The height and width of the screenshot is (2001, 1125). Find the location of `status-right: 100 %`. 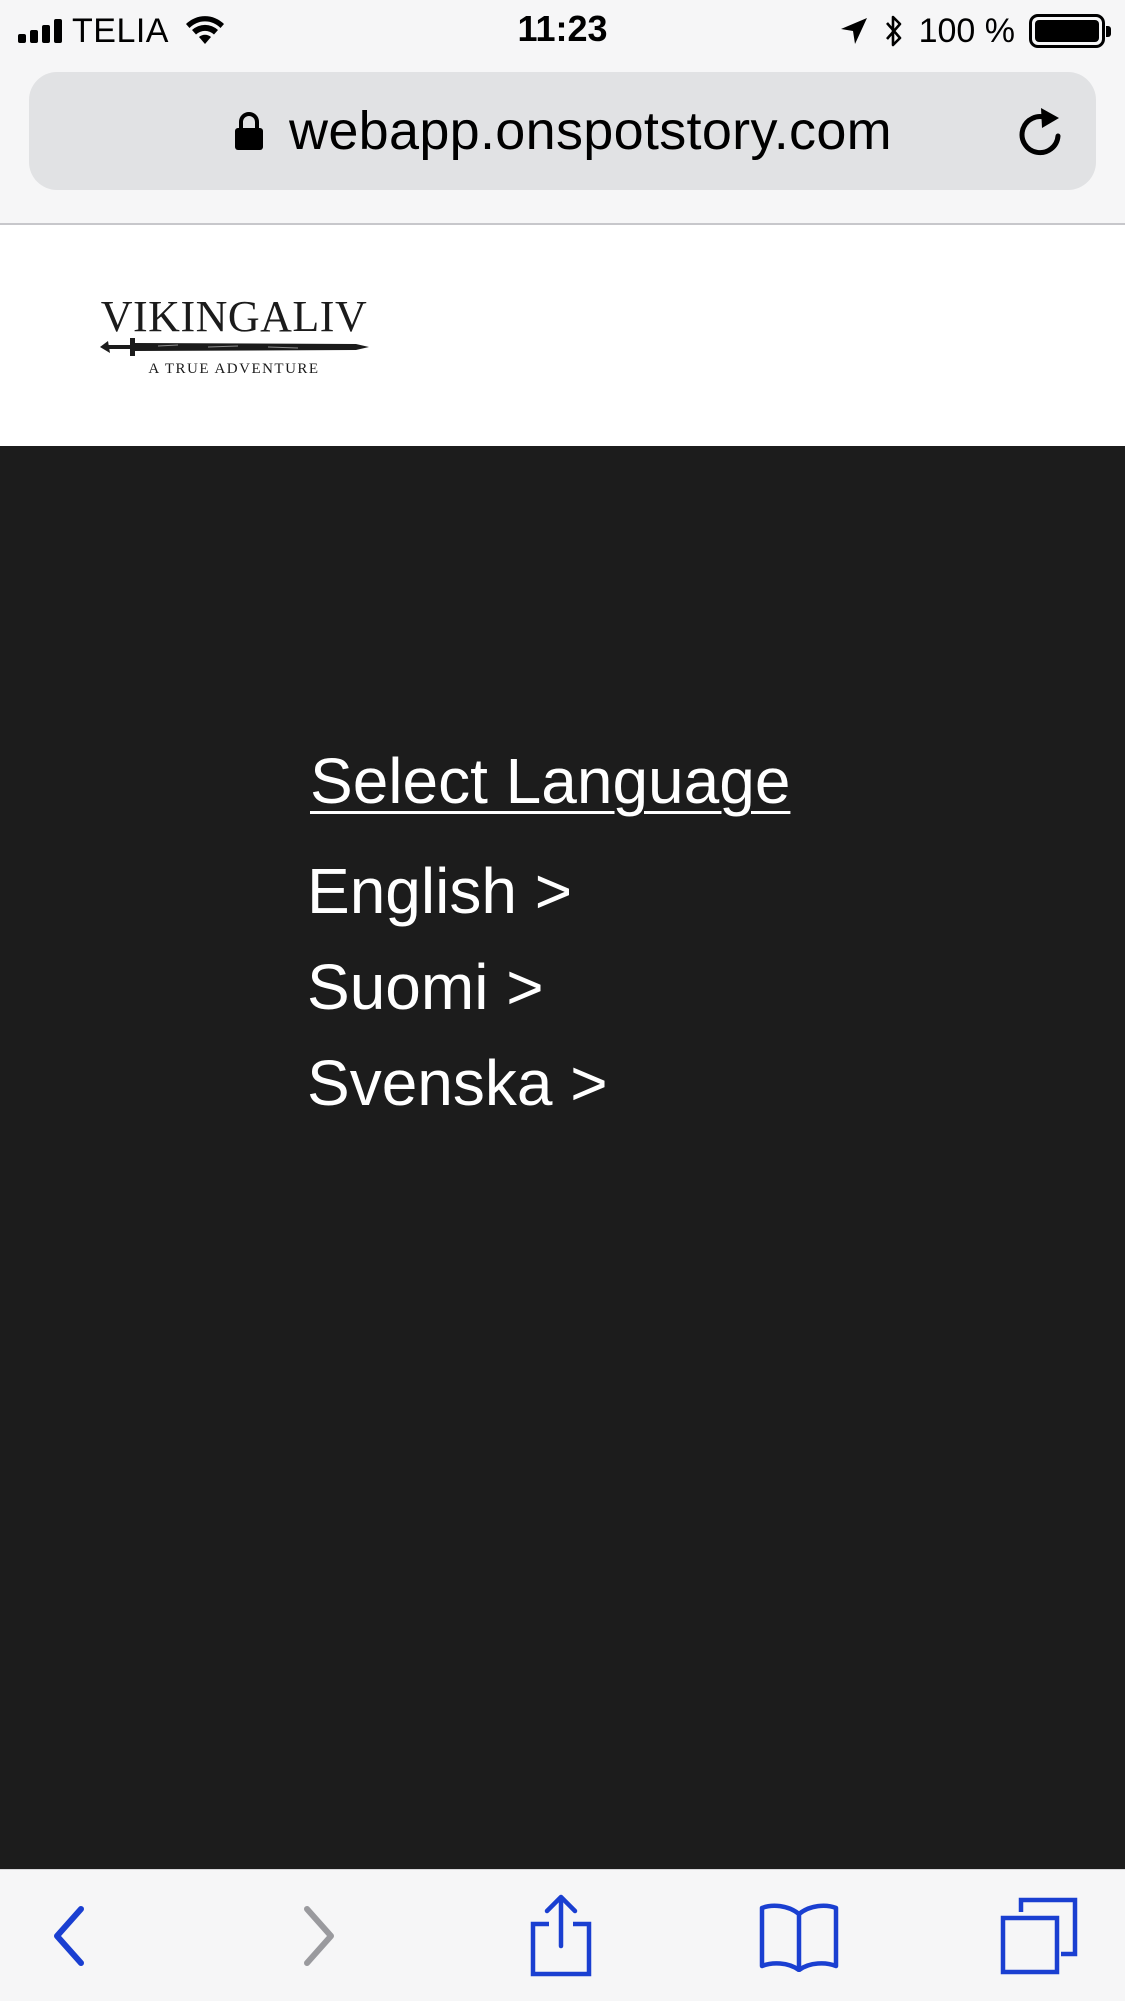

status-right: 100 % is located at coordinates (975, 31).